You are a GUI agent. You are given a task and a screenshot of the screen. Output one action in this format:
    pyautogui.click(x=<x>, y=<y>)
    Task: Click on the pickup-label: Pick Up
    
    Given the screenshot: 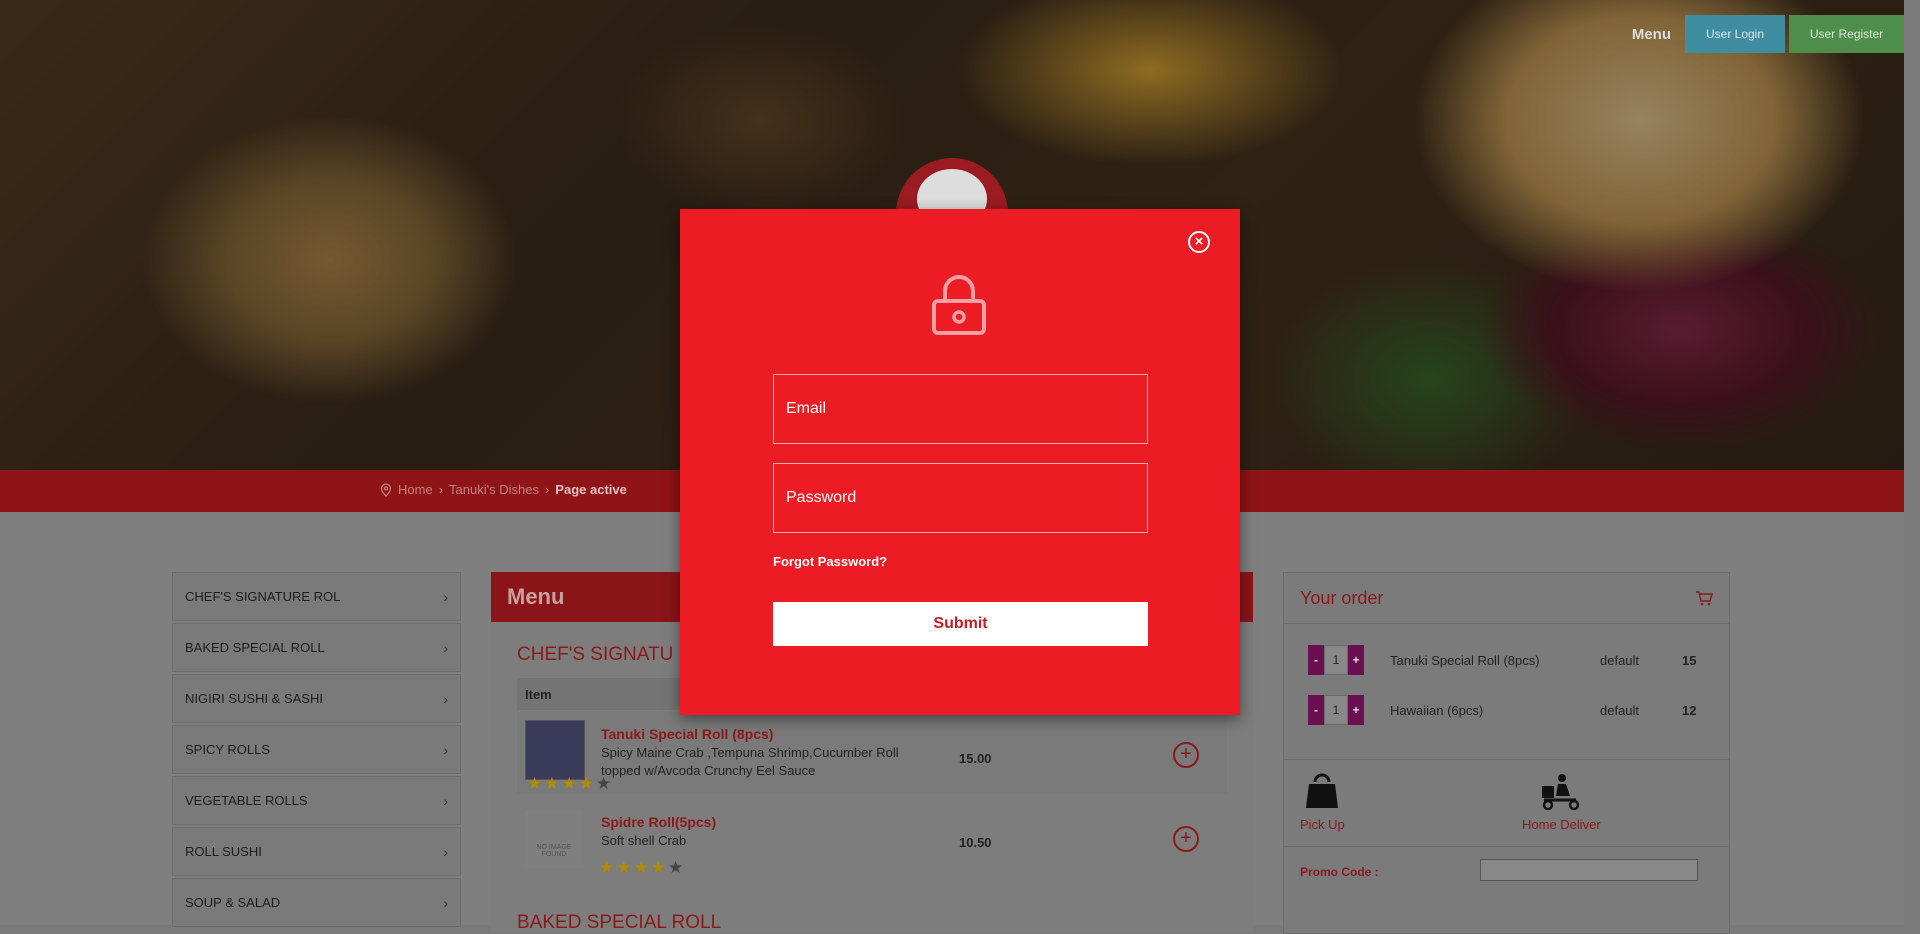 What is the action you would take?
    pyautogui.click(x=1322, y=824)
    